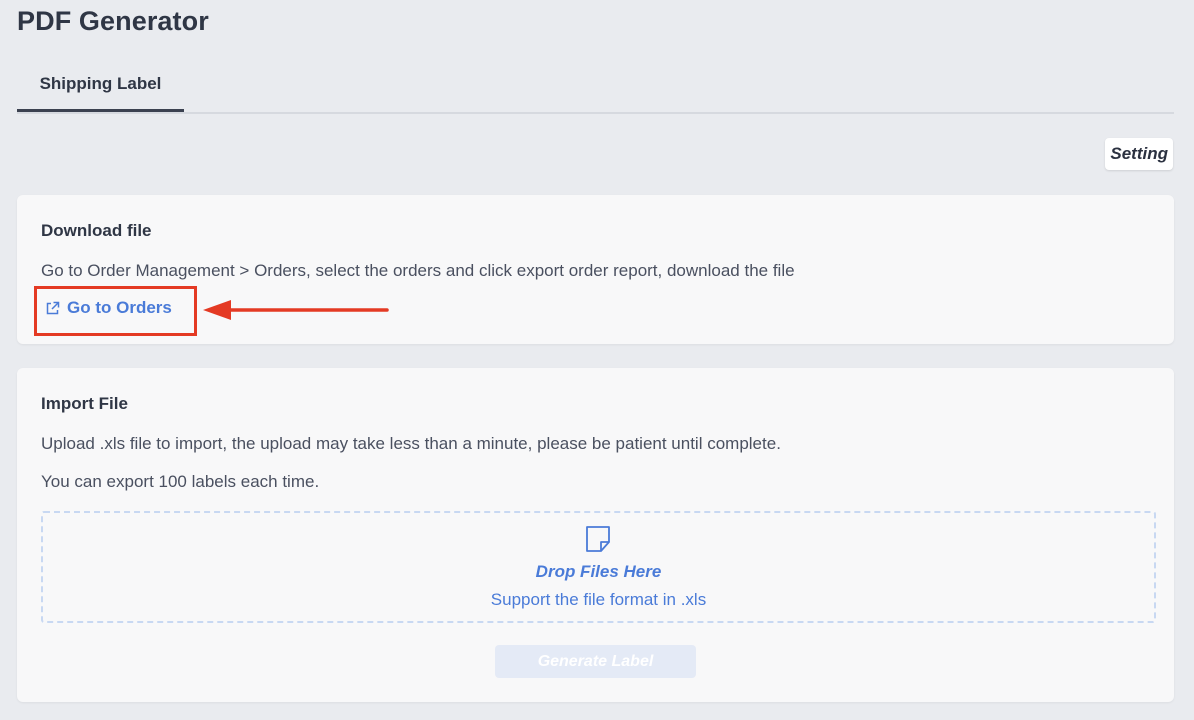  What do you see at coordinates (595, 661) in the screenshot?
I see `generate-label-button: Generate Label` at bounding box center [595, 661].